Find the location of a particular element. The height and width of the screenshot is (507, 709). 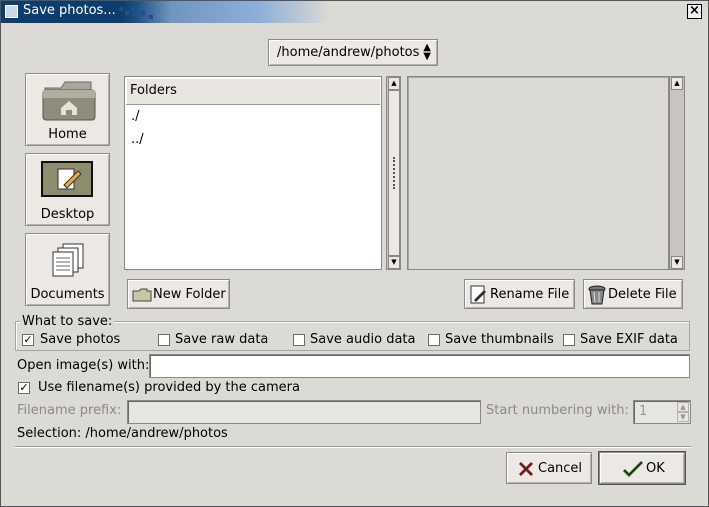

updown-arrows-icon: ▲ ▼ is located at coordinates (427, 52).